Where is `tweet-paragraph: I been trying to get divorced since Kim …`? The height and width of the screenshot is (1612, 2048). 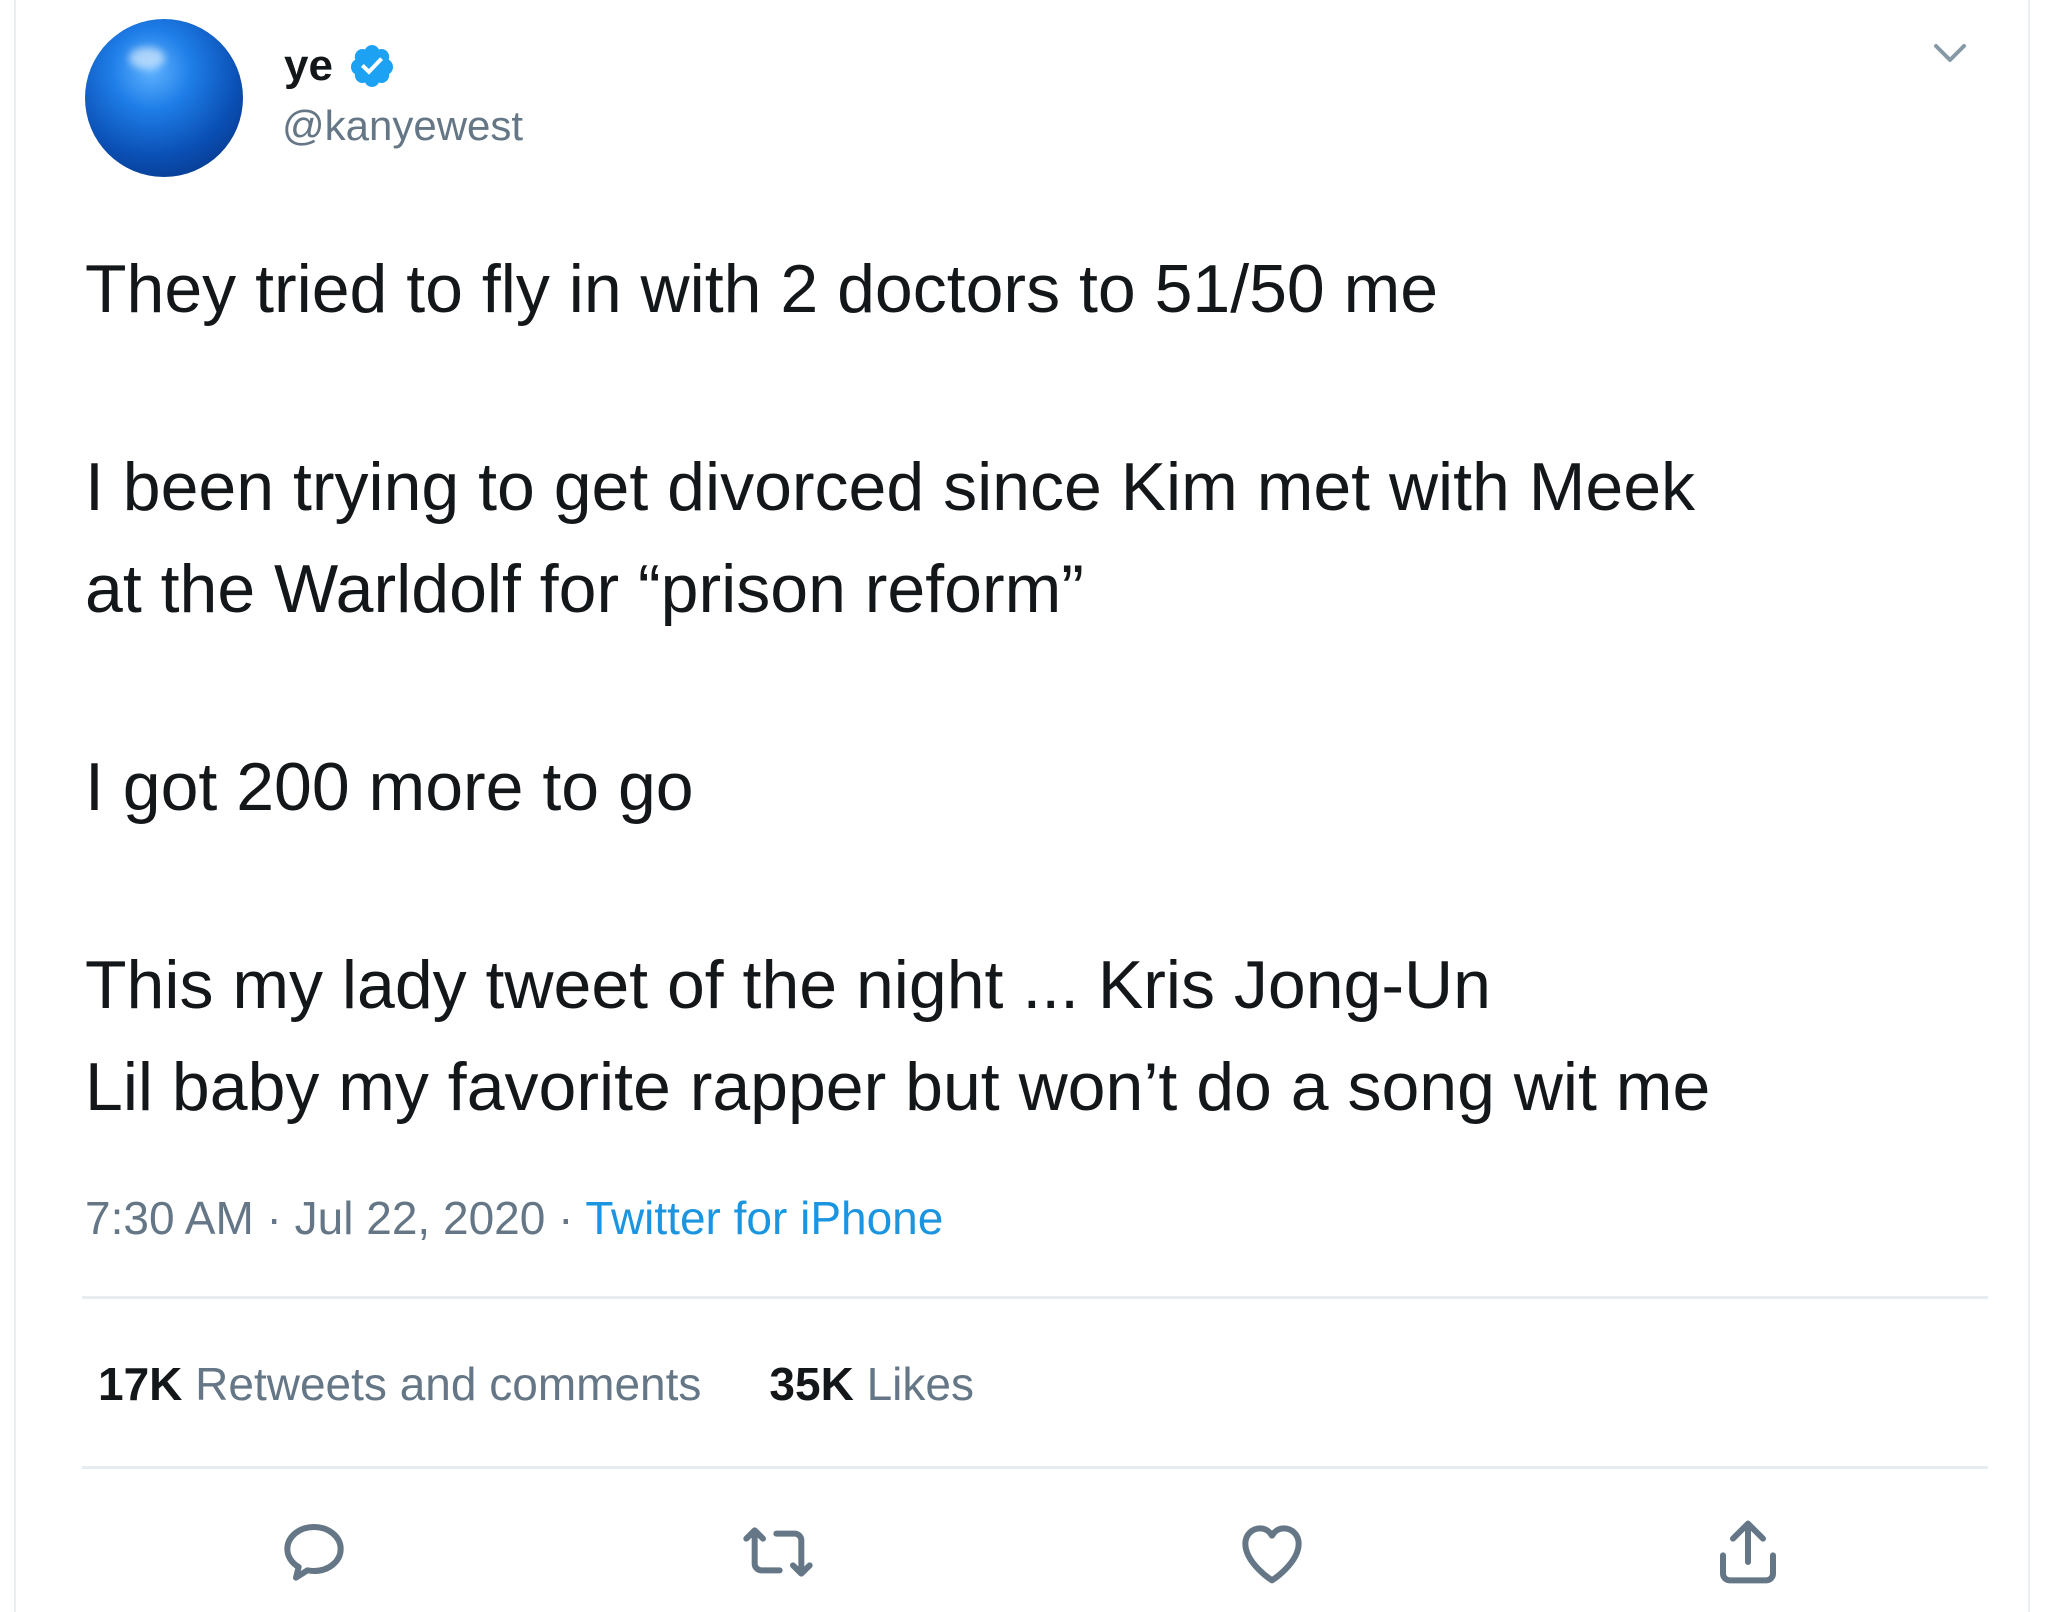 tweet-paragraph: I been trying to get divorced since Kim … is located at coordinates (890, 487).